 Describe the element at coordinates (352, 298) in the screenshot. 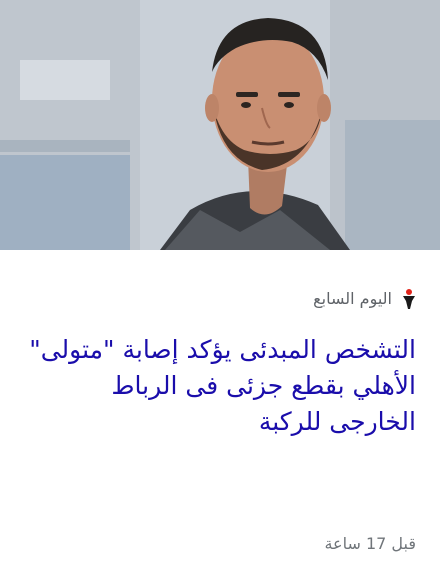

I see `source-name: اليوم السابع` at that location.